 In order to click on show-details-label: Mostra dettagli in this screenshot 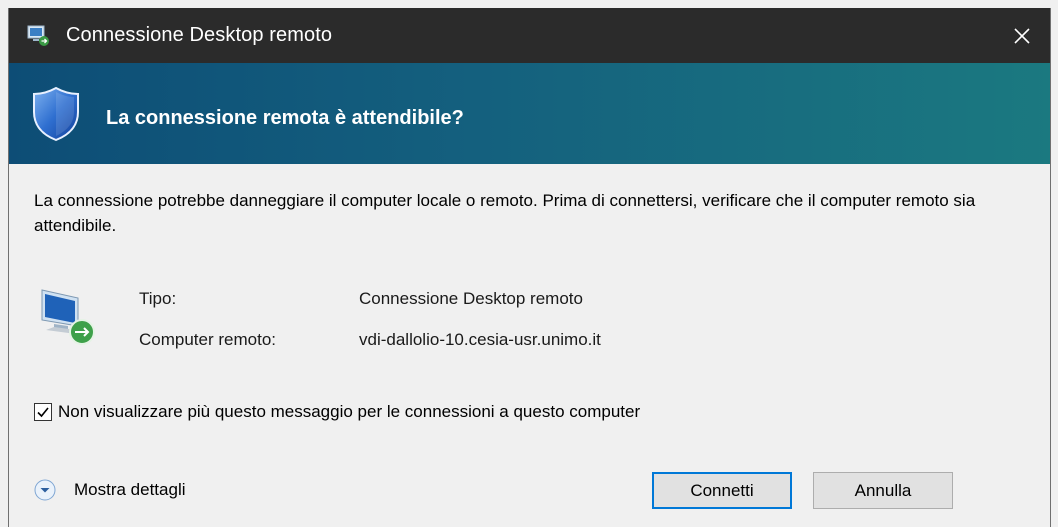, I will do `click(130, 489)`.